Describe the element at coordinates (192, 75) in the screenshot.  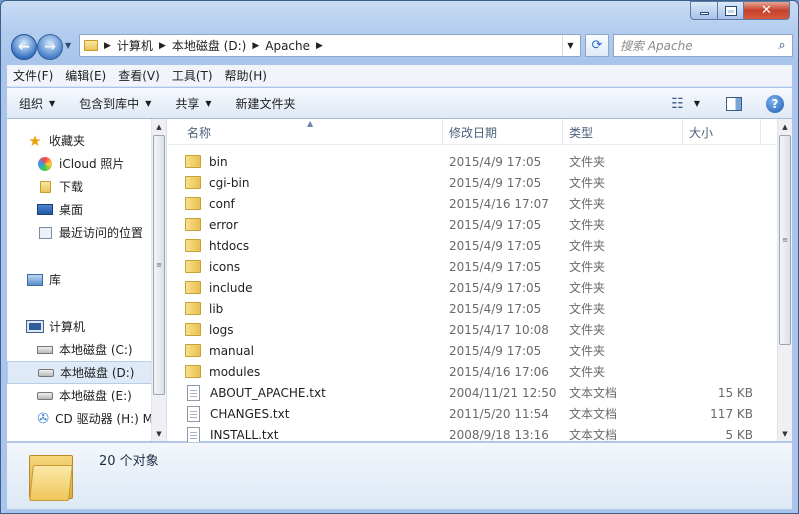
I see `menu-tools: 工具(T)` at that location.